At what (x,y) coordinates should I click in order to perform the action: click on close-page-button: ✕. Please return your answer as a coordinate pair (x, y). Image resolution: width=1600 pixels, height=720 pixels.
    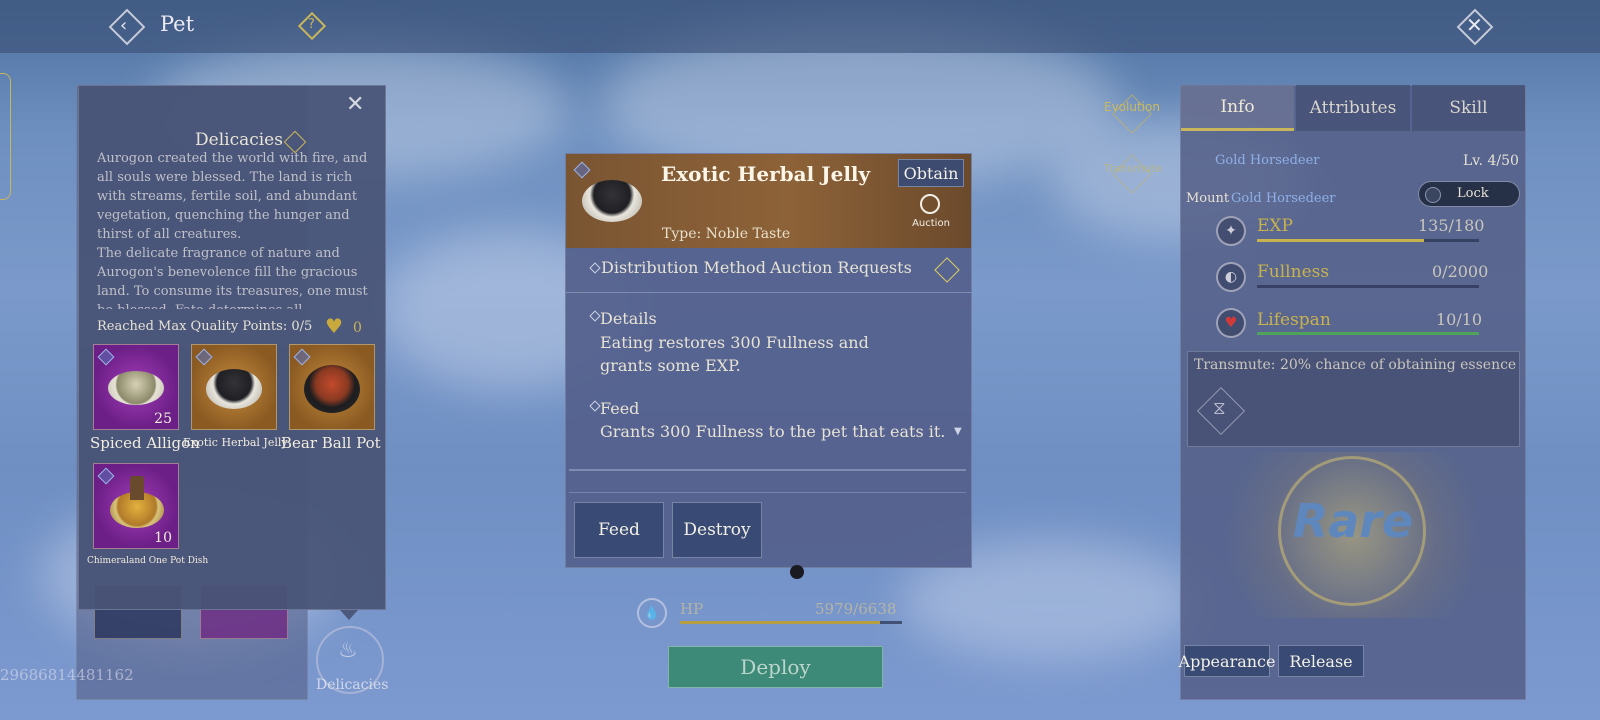
    Looking at the image, I should click on (1475, 27).